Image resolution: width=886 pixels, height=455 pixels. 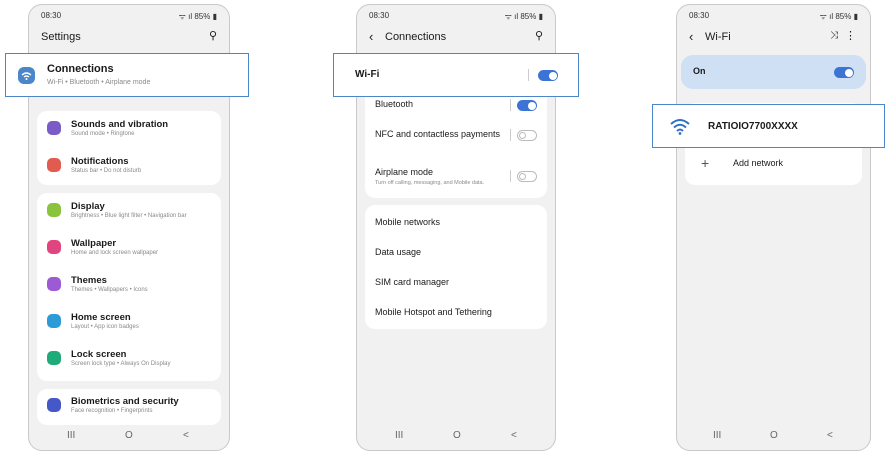 What do you see at coordinates (101, 317) in the screenshot?
I see `item-label: Home screen` at bounding box center [101, 317].